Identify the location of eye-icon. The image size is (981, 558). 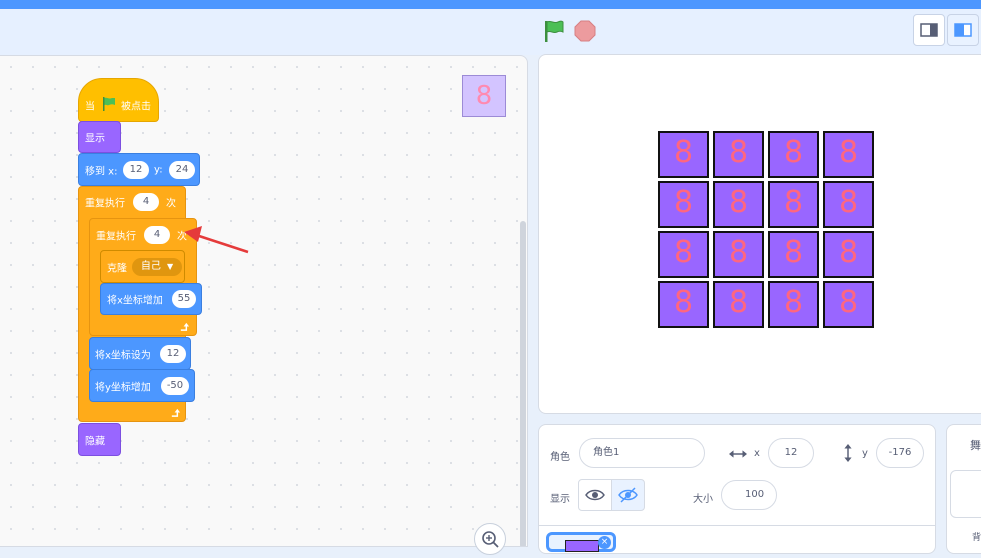
(595, 495).